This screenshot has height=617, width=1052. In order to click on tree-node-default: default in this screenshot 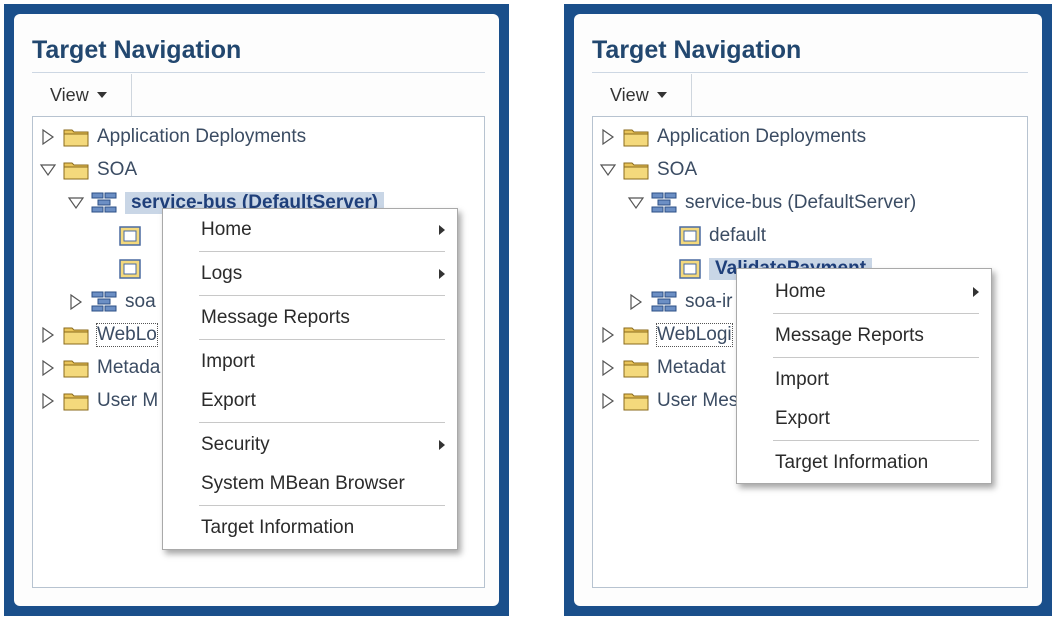, I will do `click(722, 236)`.